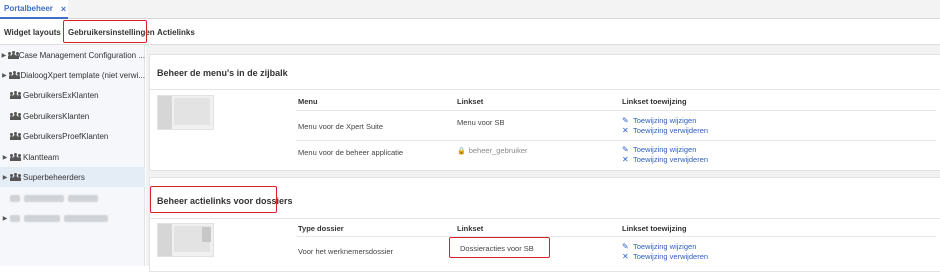  What do you see at coordinates (185, 240) in the screenshot?
I see `actions-preview-thumbnail` at bounding box center [185, 240].